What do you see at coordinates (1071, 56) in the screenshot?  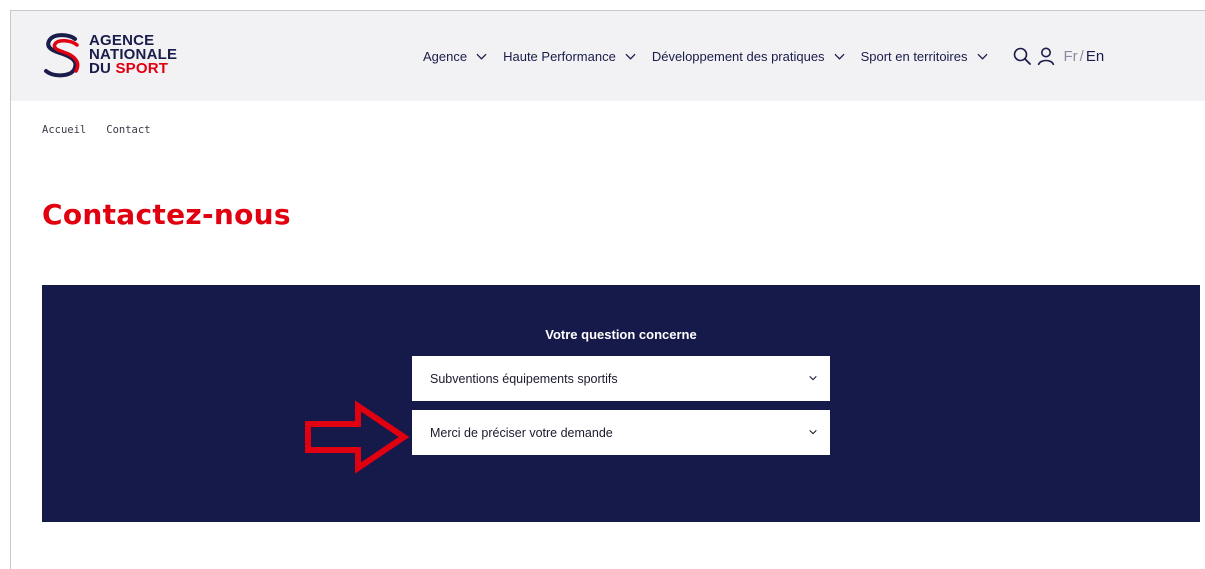 I see `lang-fr-link: Fr` at bounding box center [1071, 56].